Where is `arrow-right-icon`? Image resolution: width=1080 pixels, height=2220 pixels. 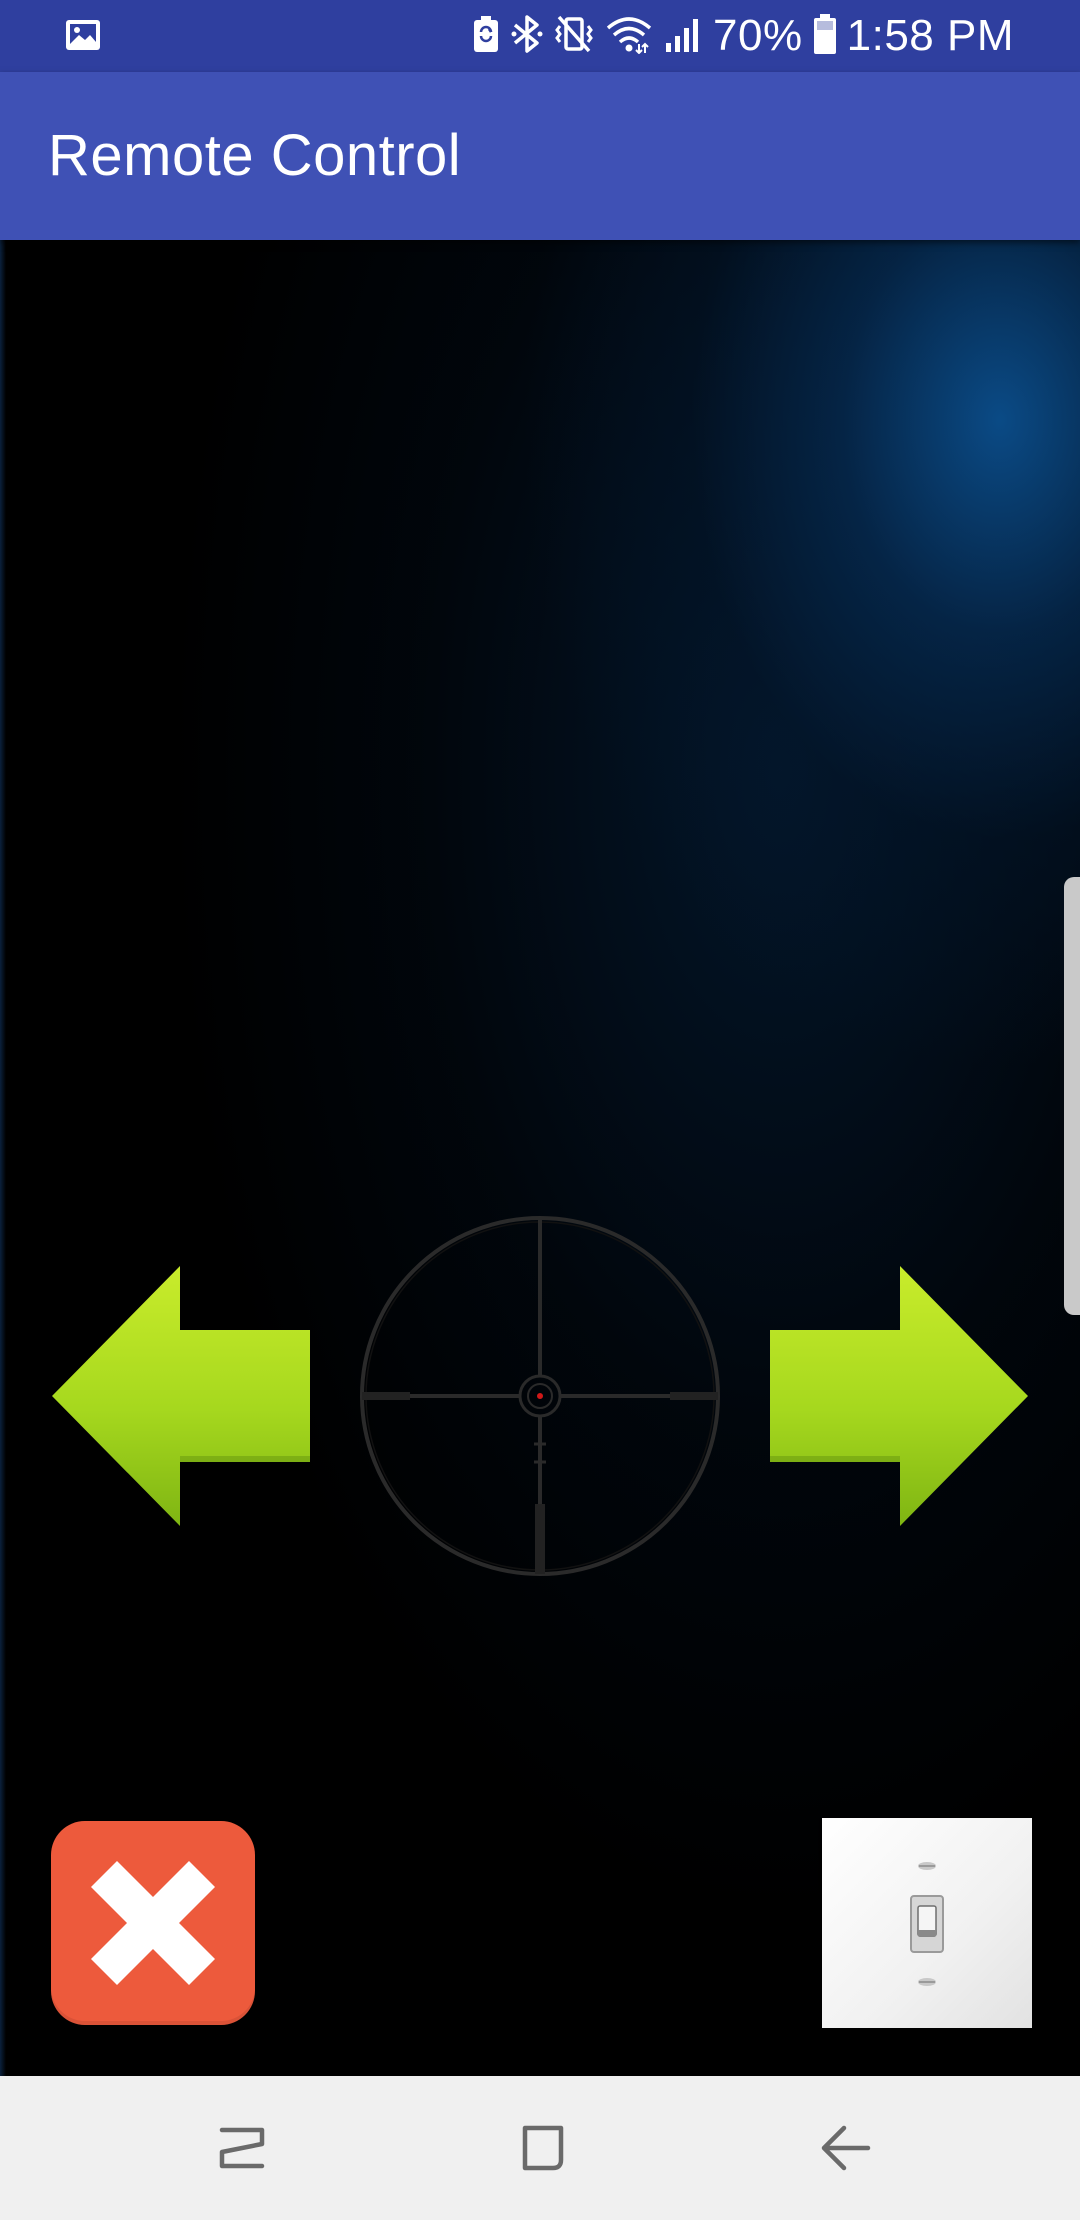
arrow-right-icon is located at coordinates (899, 1396).